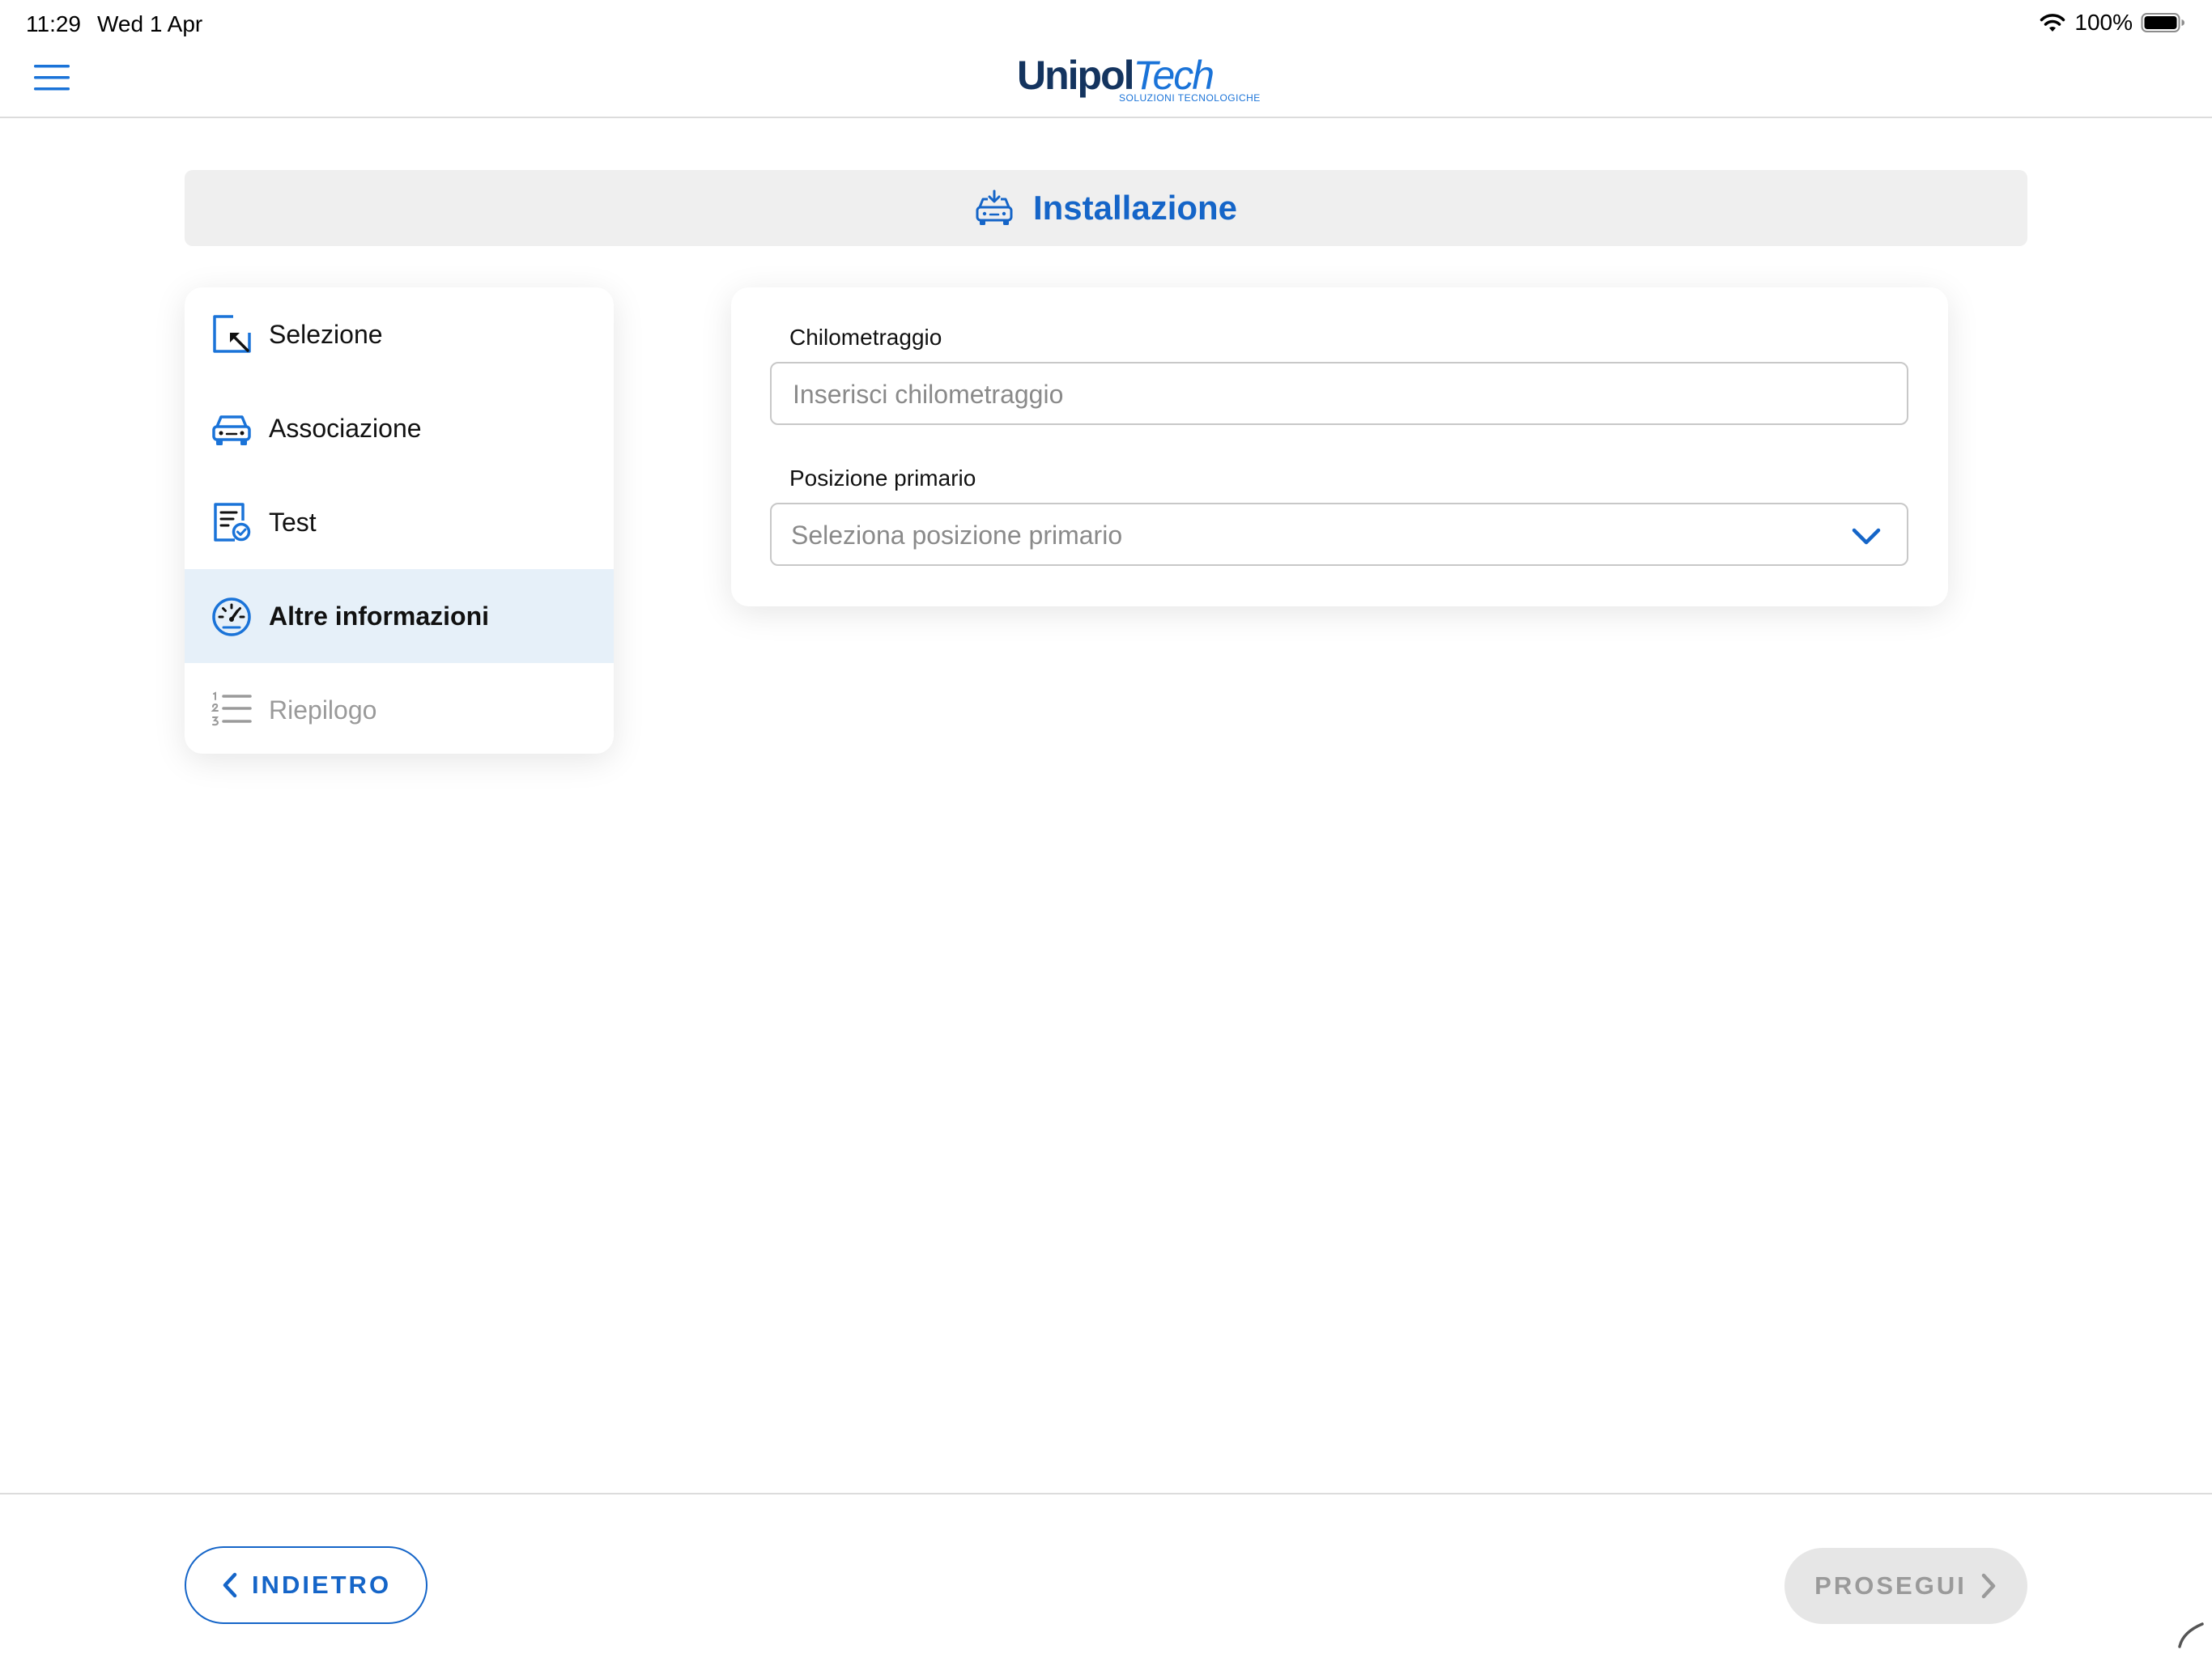 The height and width of the screenshot is (1658, 2212). What do you see at coordinates (1190, 98) in the screenshot?
I see `logo-tagline: SOLUZIONI TECNOLOGICHE` at bounding box center [1190, 98].